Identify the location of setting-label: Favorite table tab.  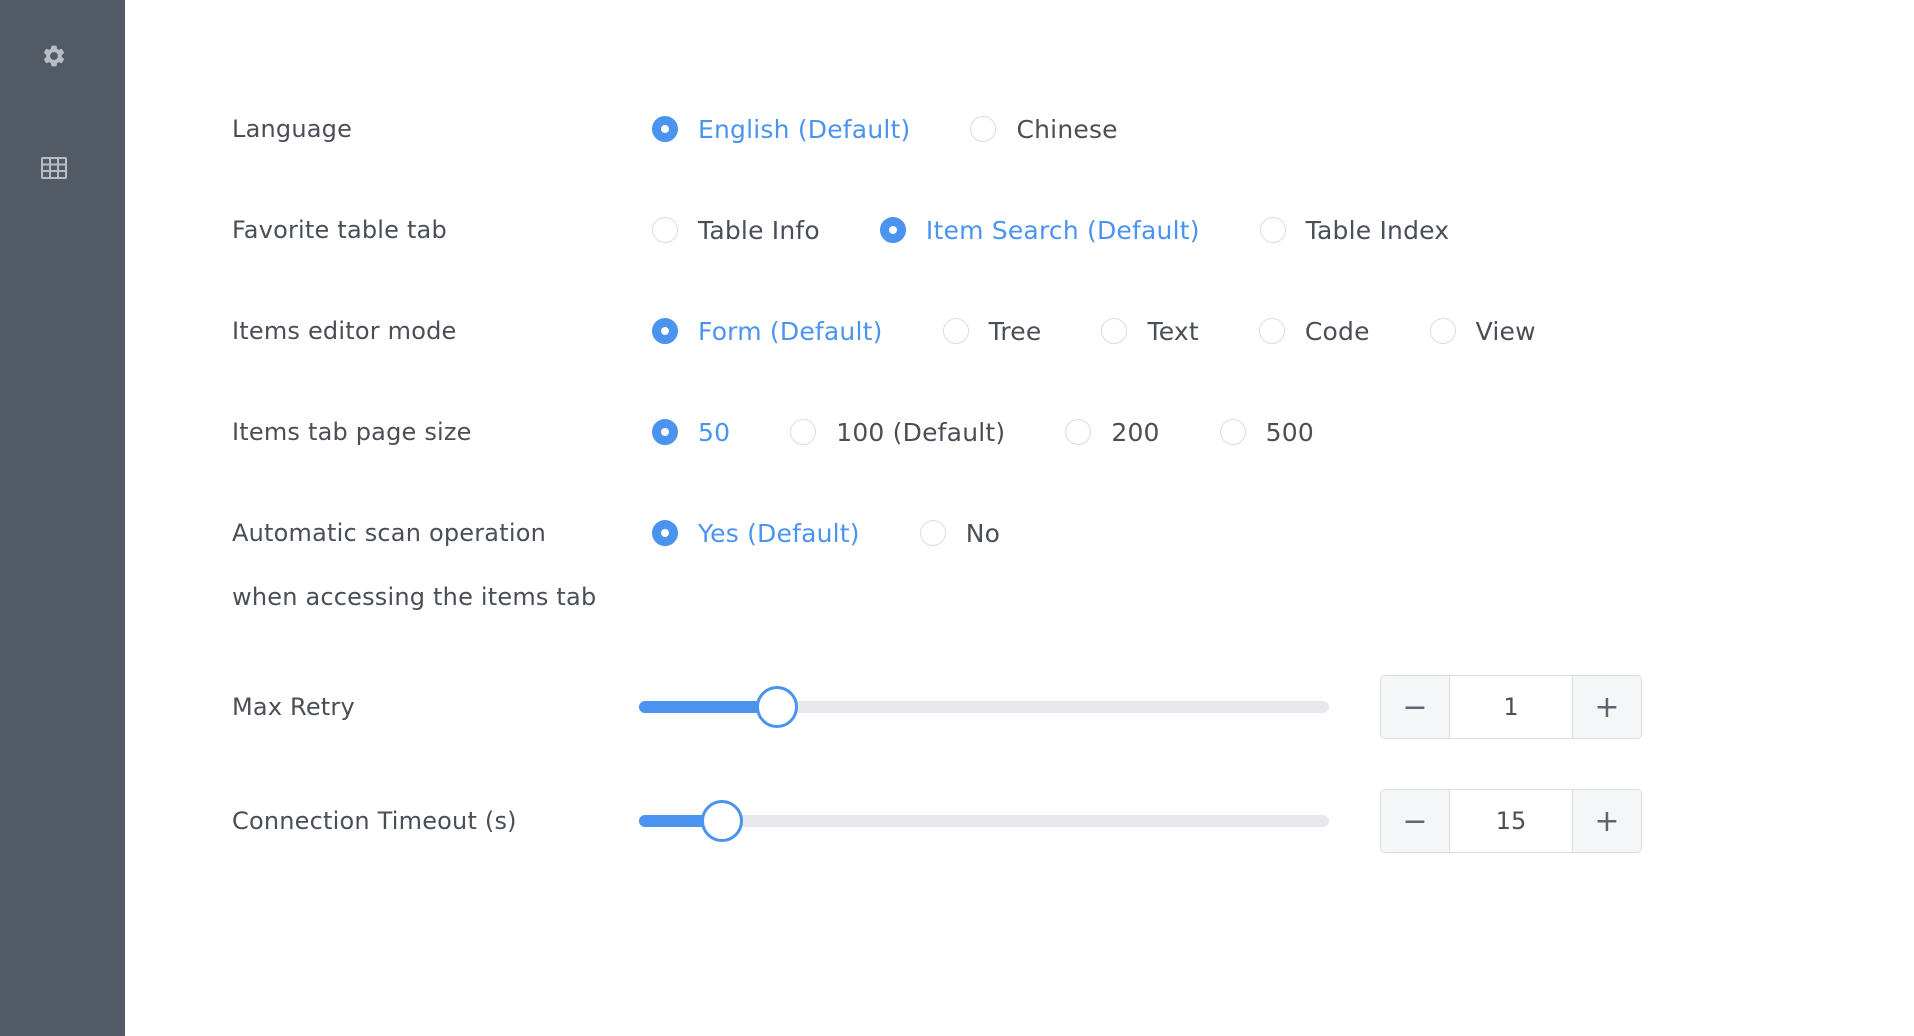
(339, 230).